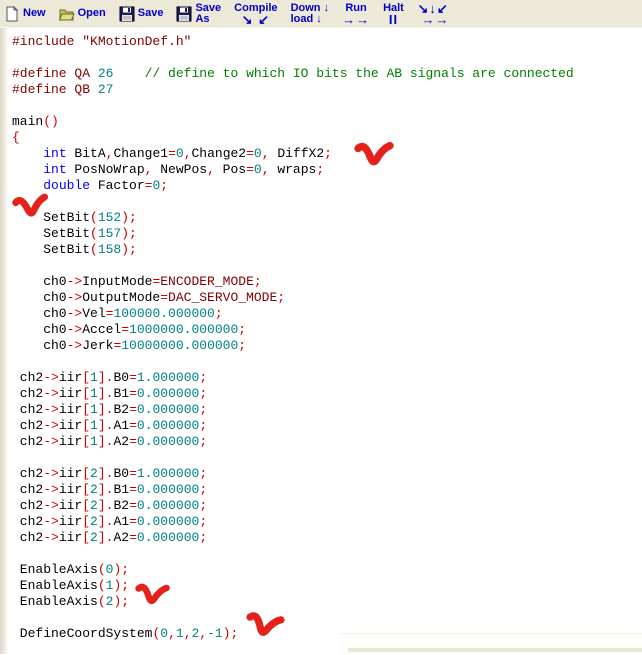 The image size is (642, 655). What do you see at coordinates (150, 13) in the screenshot?
I see `toolbar-button-label: Save` at bounding box center [150, 13].